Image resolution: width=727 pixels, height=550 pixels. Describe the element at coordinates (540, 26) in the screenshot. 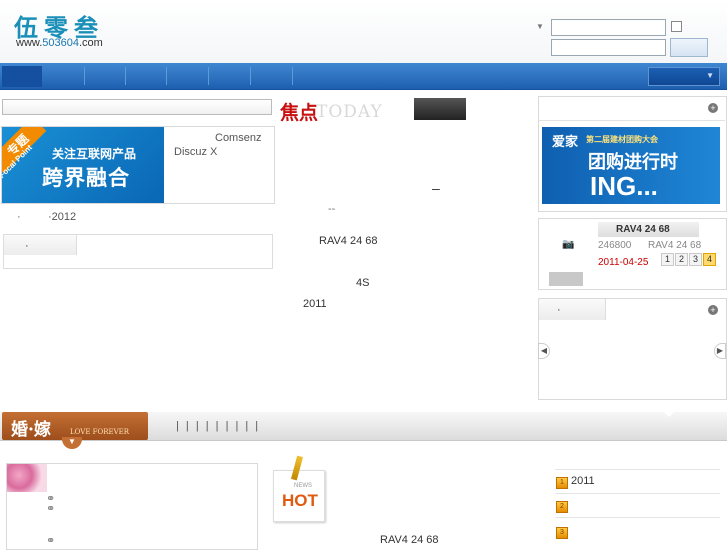

I see `login-type-dropdown-icon: ▼` at that location.